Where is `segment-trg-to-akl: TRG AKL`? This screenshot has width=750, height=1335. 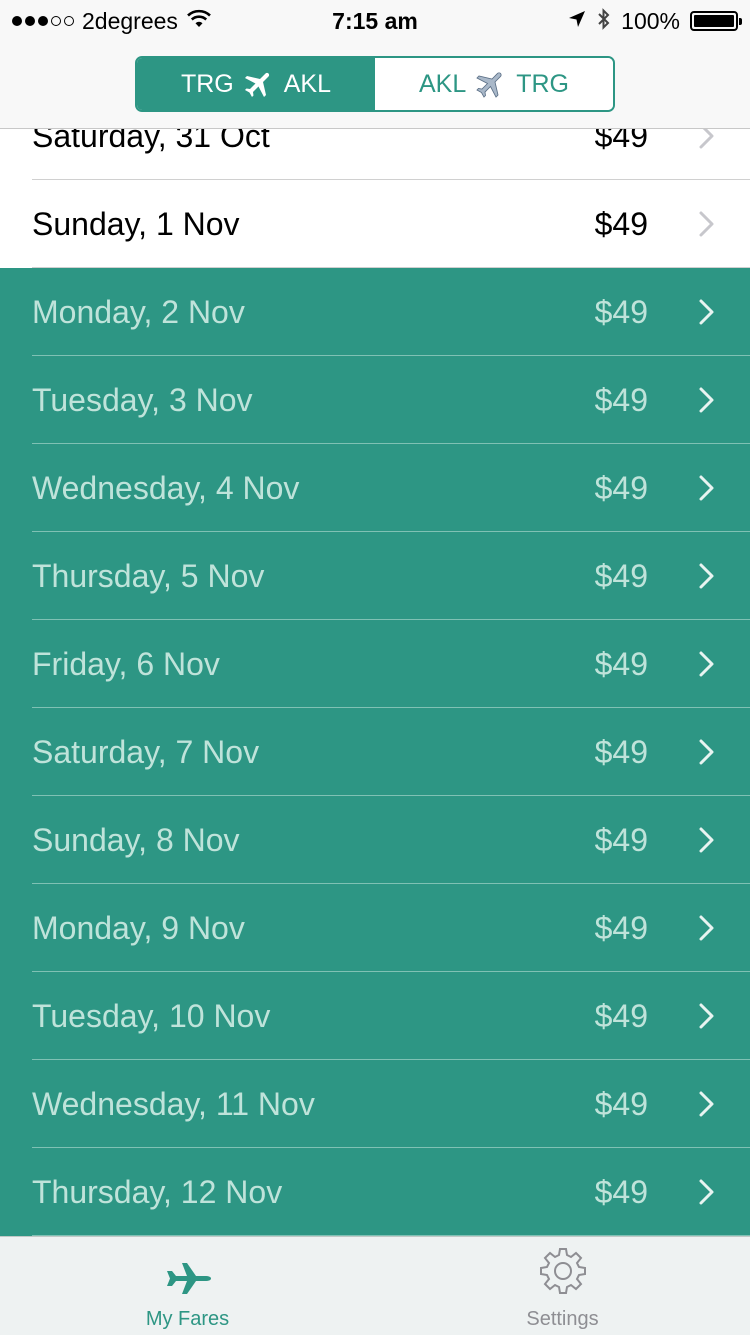
segment-trg-to-akl: TRG AKL is located at coordinates (256, 84).